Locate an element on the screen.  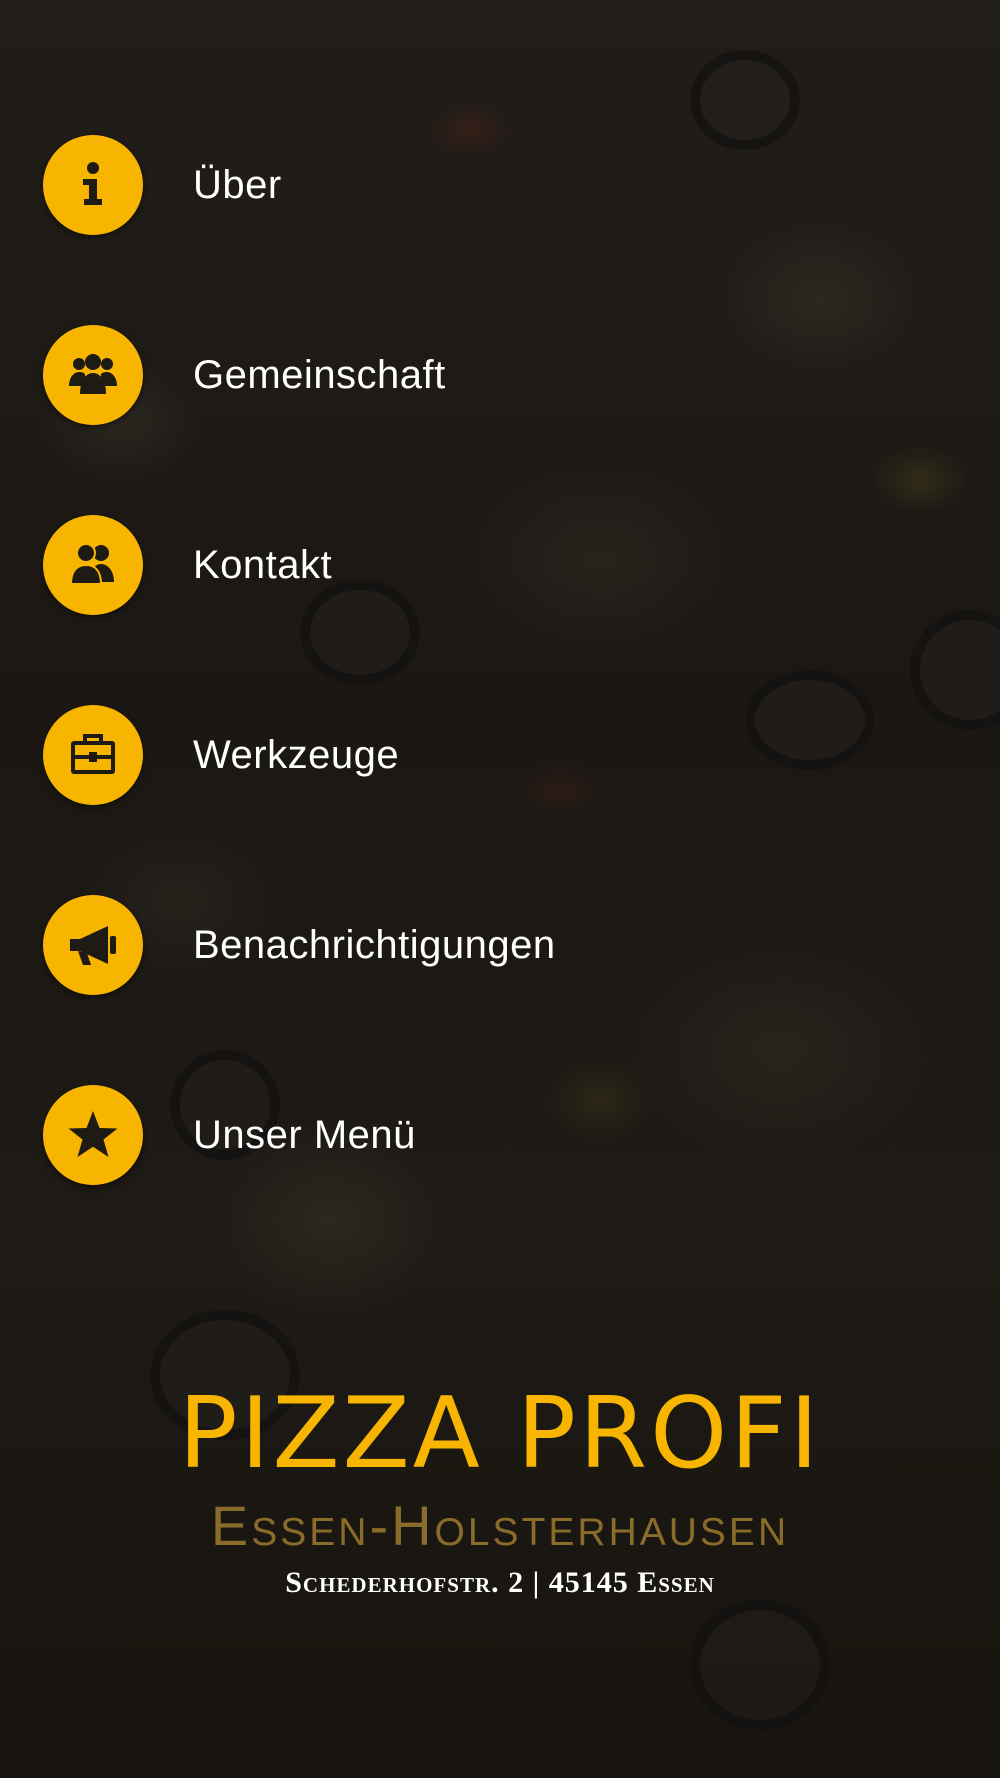
menu-item-unser-menue: Unser Menü is located at coordinates (229, 1135).